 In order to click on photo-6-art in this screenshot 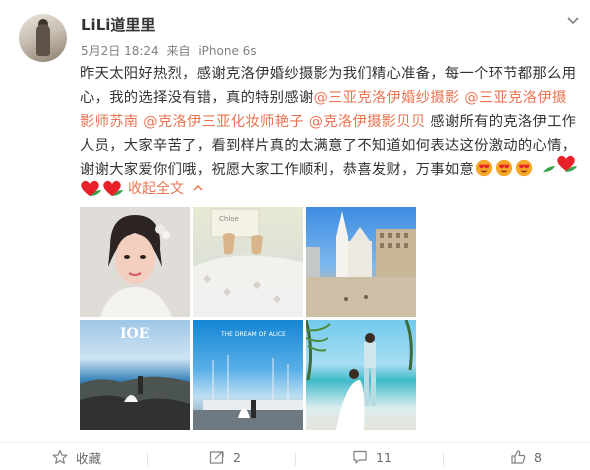, I will do `click(359, 375)`.